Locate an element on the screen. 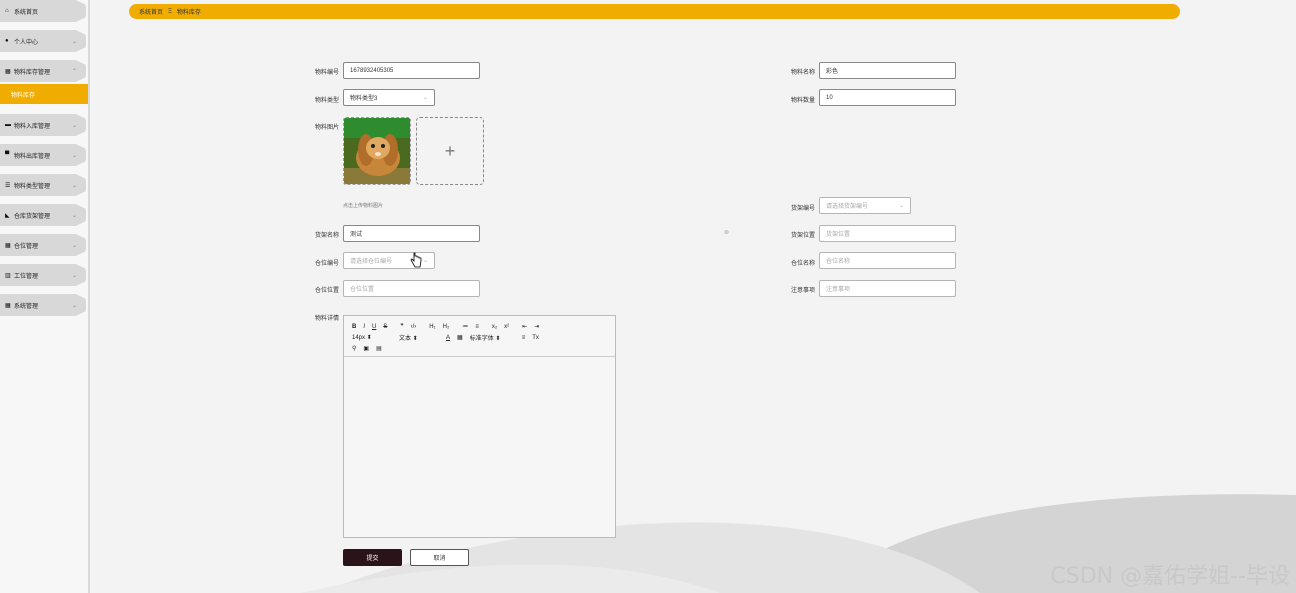 Image resolution: width=1296 pixels, height=593 pixels. sidebar-item-home: ⌂ 系统首页 is located at coordinates (43, 11).